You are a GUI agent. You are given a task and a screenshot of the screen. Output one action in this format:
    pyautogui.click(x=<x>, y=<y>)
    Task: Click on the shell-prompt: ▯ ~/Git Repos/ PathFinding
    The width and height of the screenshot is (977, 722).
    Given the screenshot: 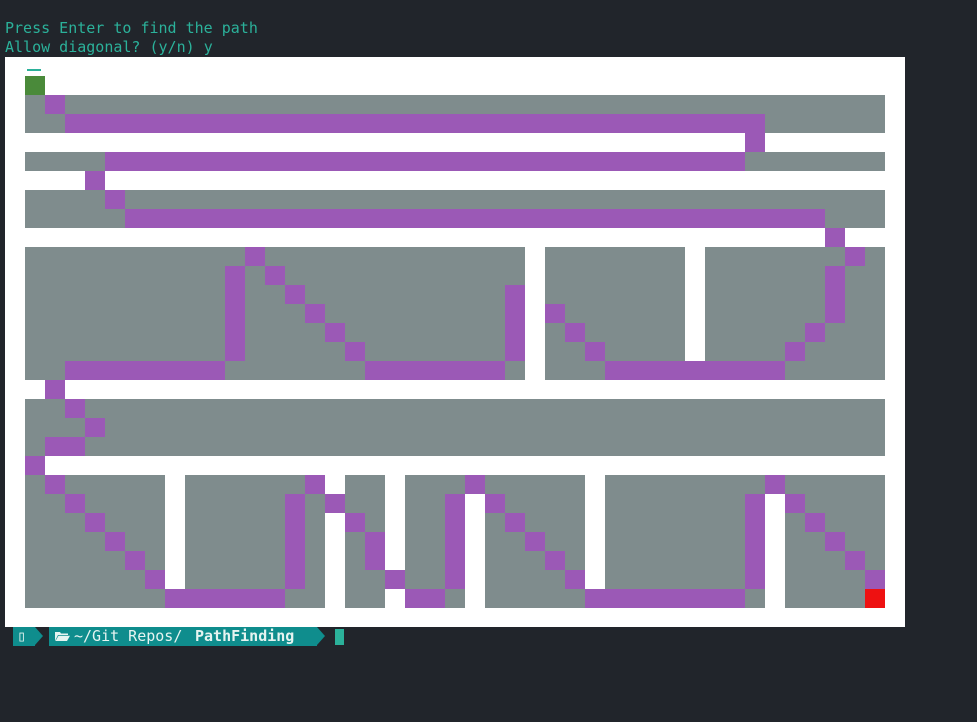 What is the action you would take?
    pyautogui.click(x=495, y=636)
    